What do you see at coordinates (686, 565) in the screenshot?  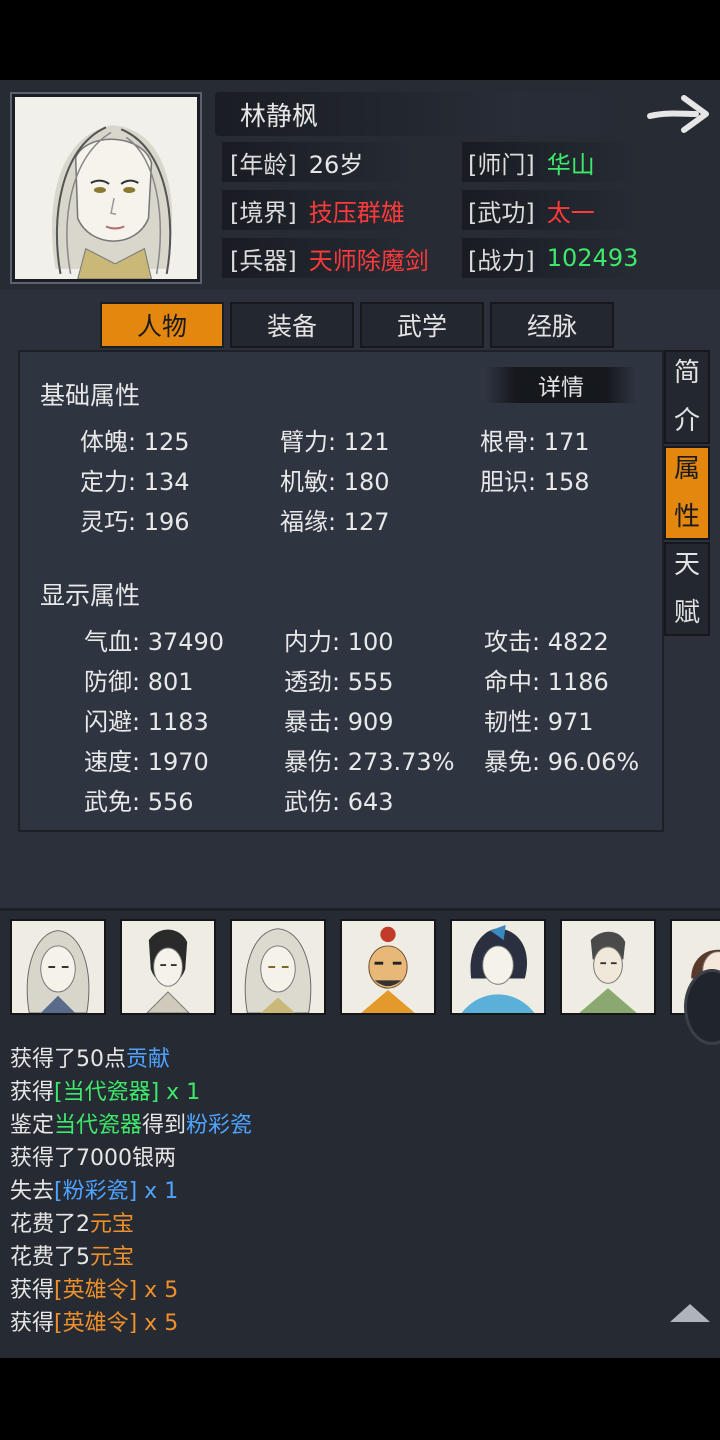 I see `side-tab-talents-char-1: 天` at bounding box center [686, 565].